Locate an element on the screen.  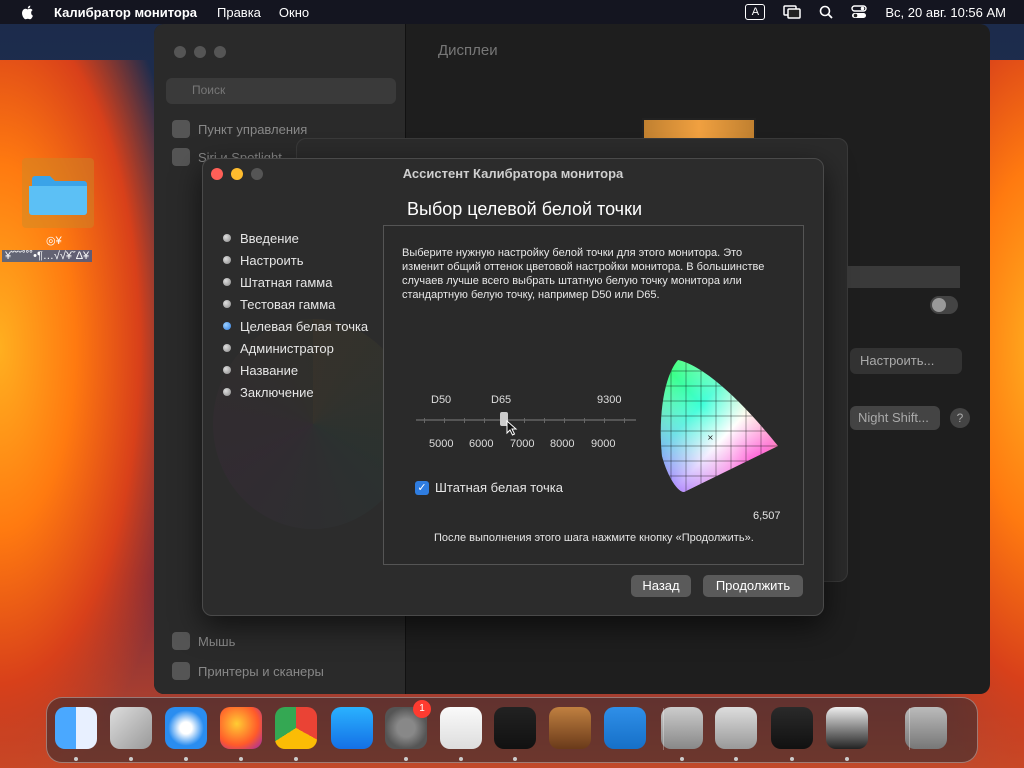
step-label: Тестовая гамма is located at coordinates (288, 304).